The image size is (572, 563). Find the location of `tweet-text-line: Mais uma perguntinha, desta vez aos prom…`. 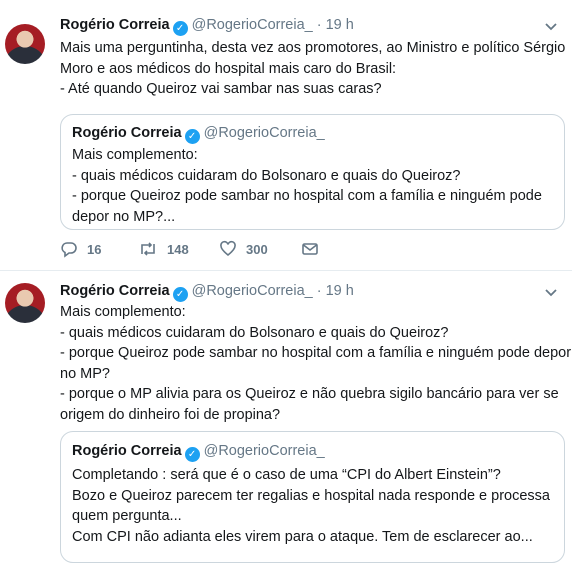

tweet-text-line: Mais uma perguntinha, desta vez aos prom… is located at coordinates (313, 48).